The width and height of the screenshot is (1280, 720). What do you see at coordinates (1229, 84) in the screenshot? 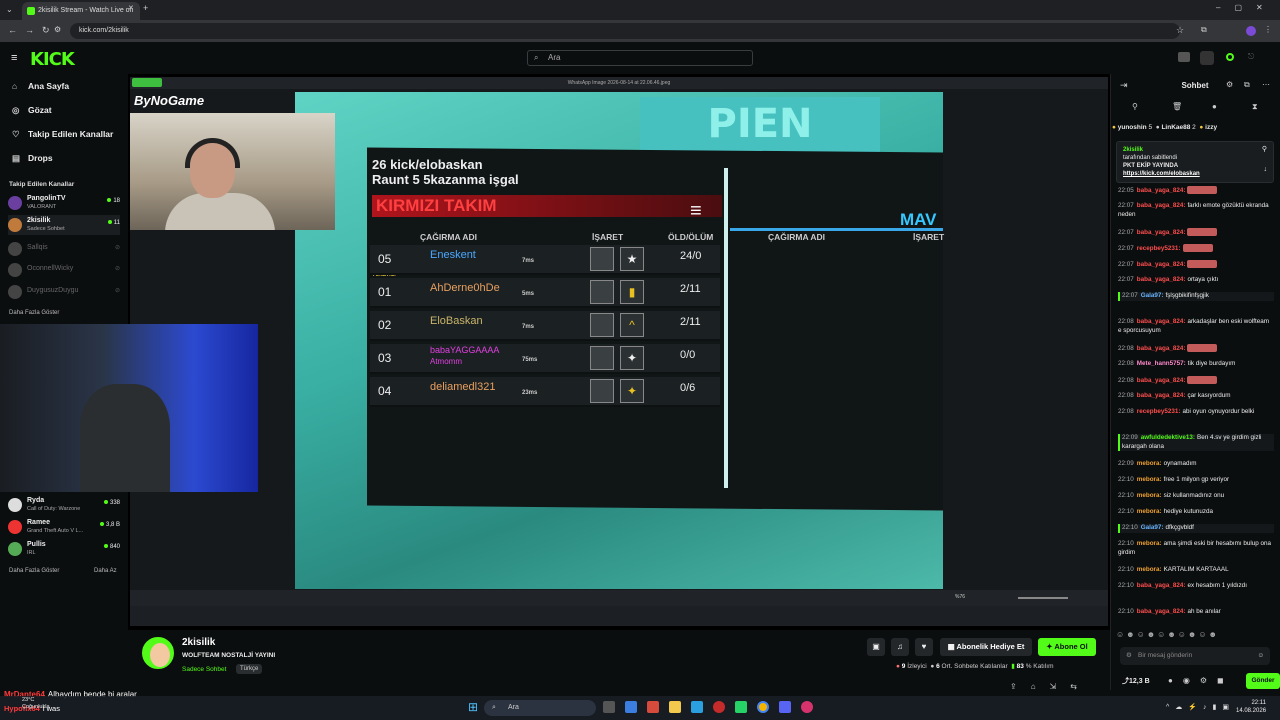
I see `chat-settings-icon: ⚙` at bounding box center [1229, 84].